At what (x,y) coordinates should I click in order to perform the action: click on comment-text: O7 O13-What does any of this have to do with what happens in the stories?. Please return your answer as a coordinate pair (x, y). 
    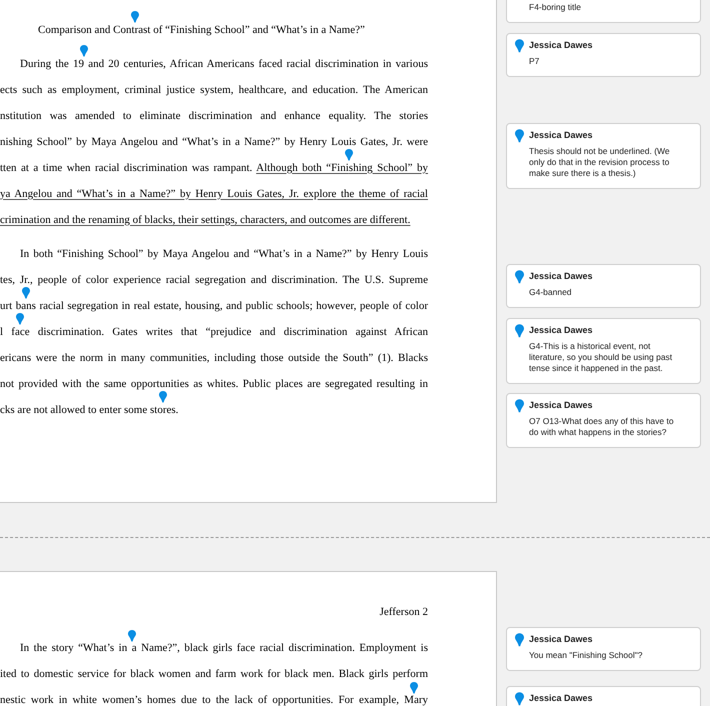
    Looking at the image, I should click on (602, 427).